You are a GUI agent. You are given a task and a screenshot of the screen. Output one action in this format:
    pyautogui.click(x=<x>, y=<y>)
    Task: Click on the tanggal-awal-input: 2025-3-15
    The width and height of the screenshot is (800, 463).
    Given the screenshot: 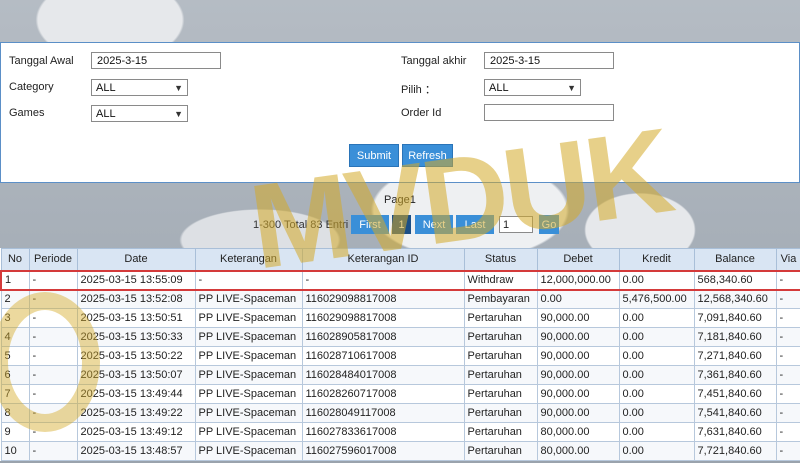 What is the action you would take?
    pyautogui.click(x=156, y=60)
    